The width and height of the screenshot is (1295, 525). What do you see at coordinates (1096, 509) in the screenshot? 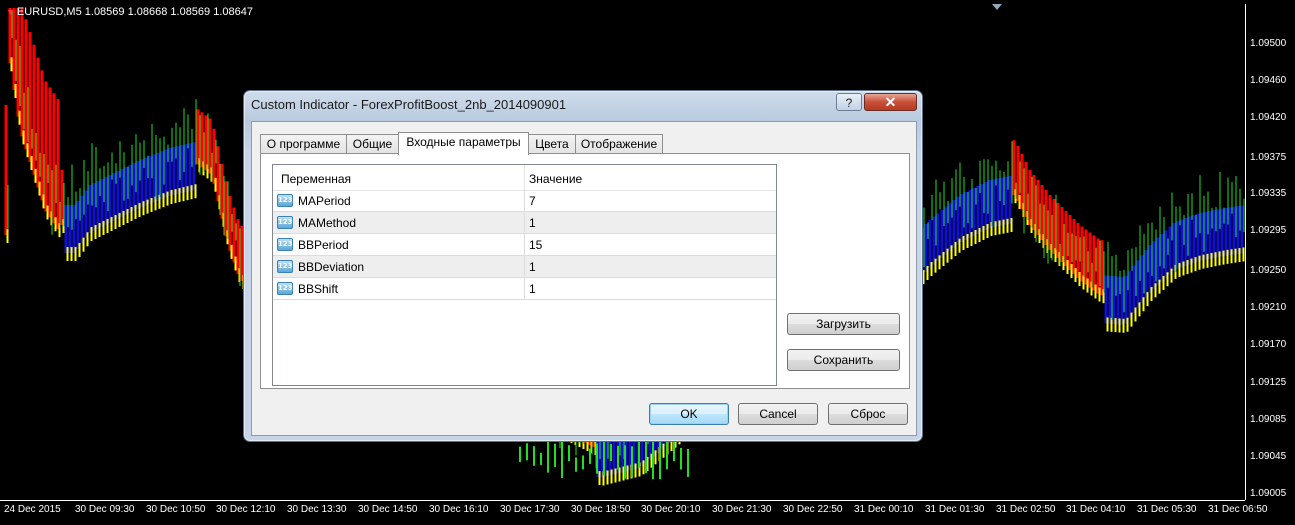
I see `time-label: 31 Dec 04:10` at bounding box center [1096, 509].